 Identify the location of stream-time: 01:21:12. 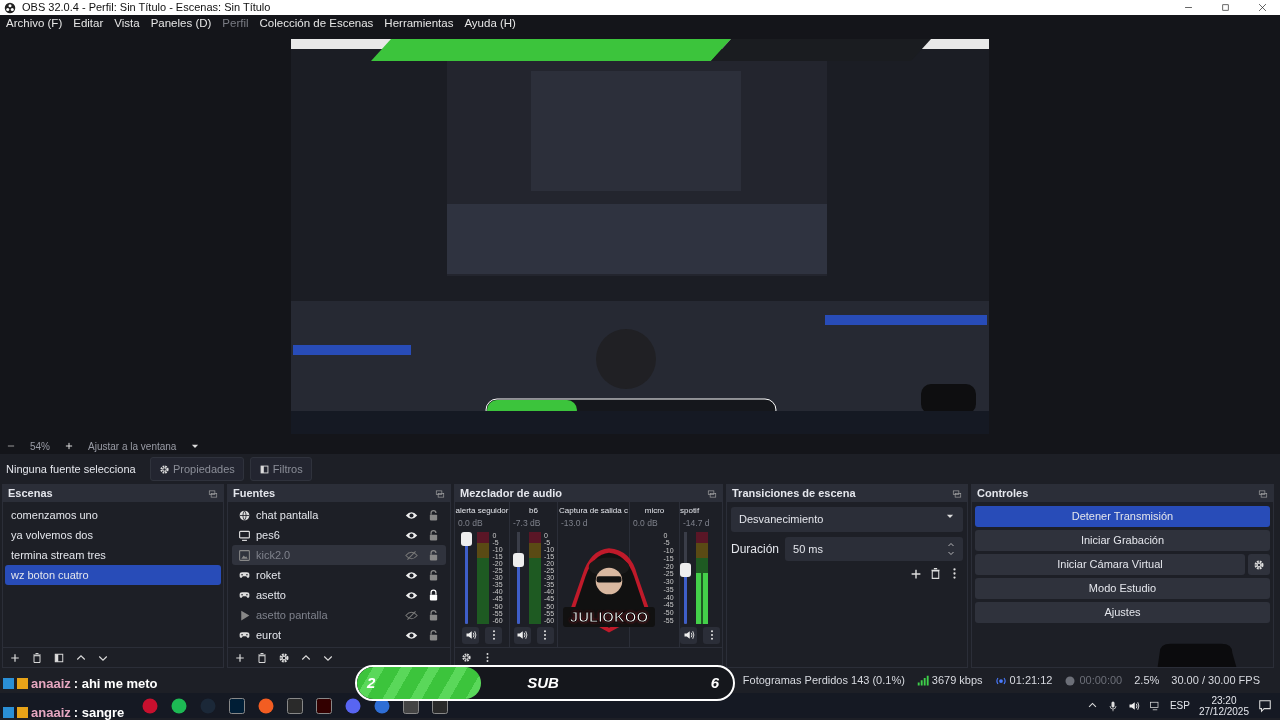
(1031, 681).